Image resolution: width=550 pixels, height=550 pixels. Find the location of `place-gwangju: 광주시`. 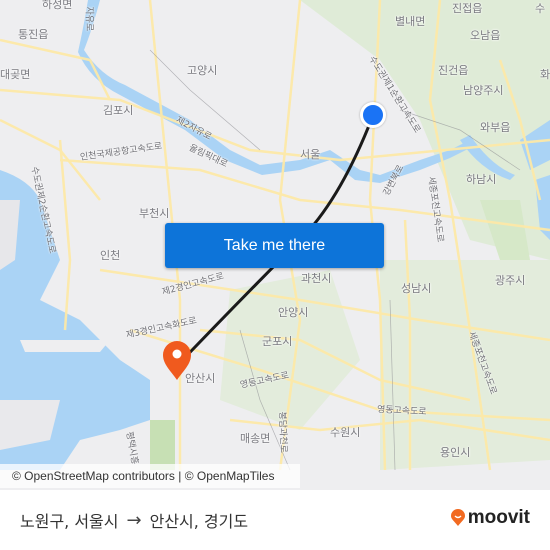

place-gwangju: 광주시 is located at coordinates (510, 280).